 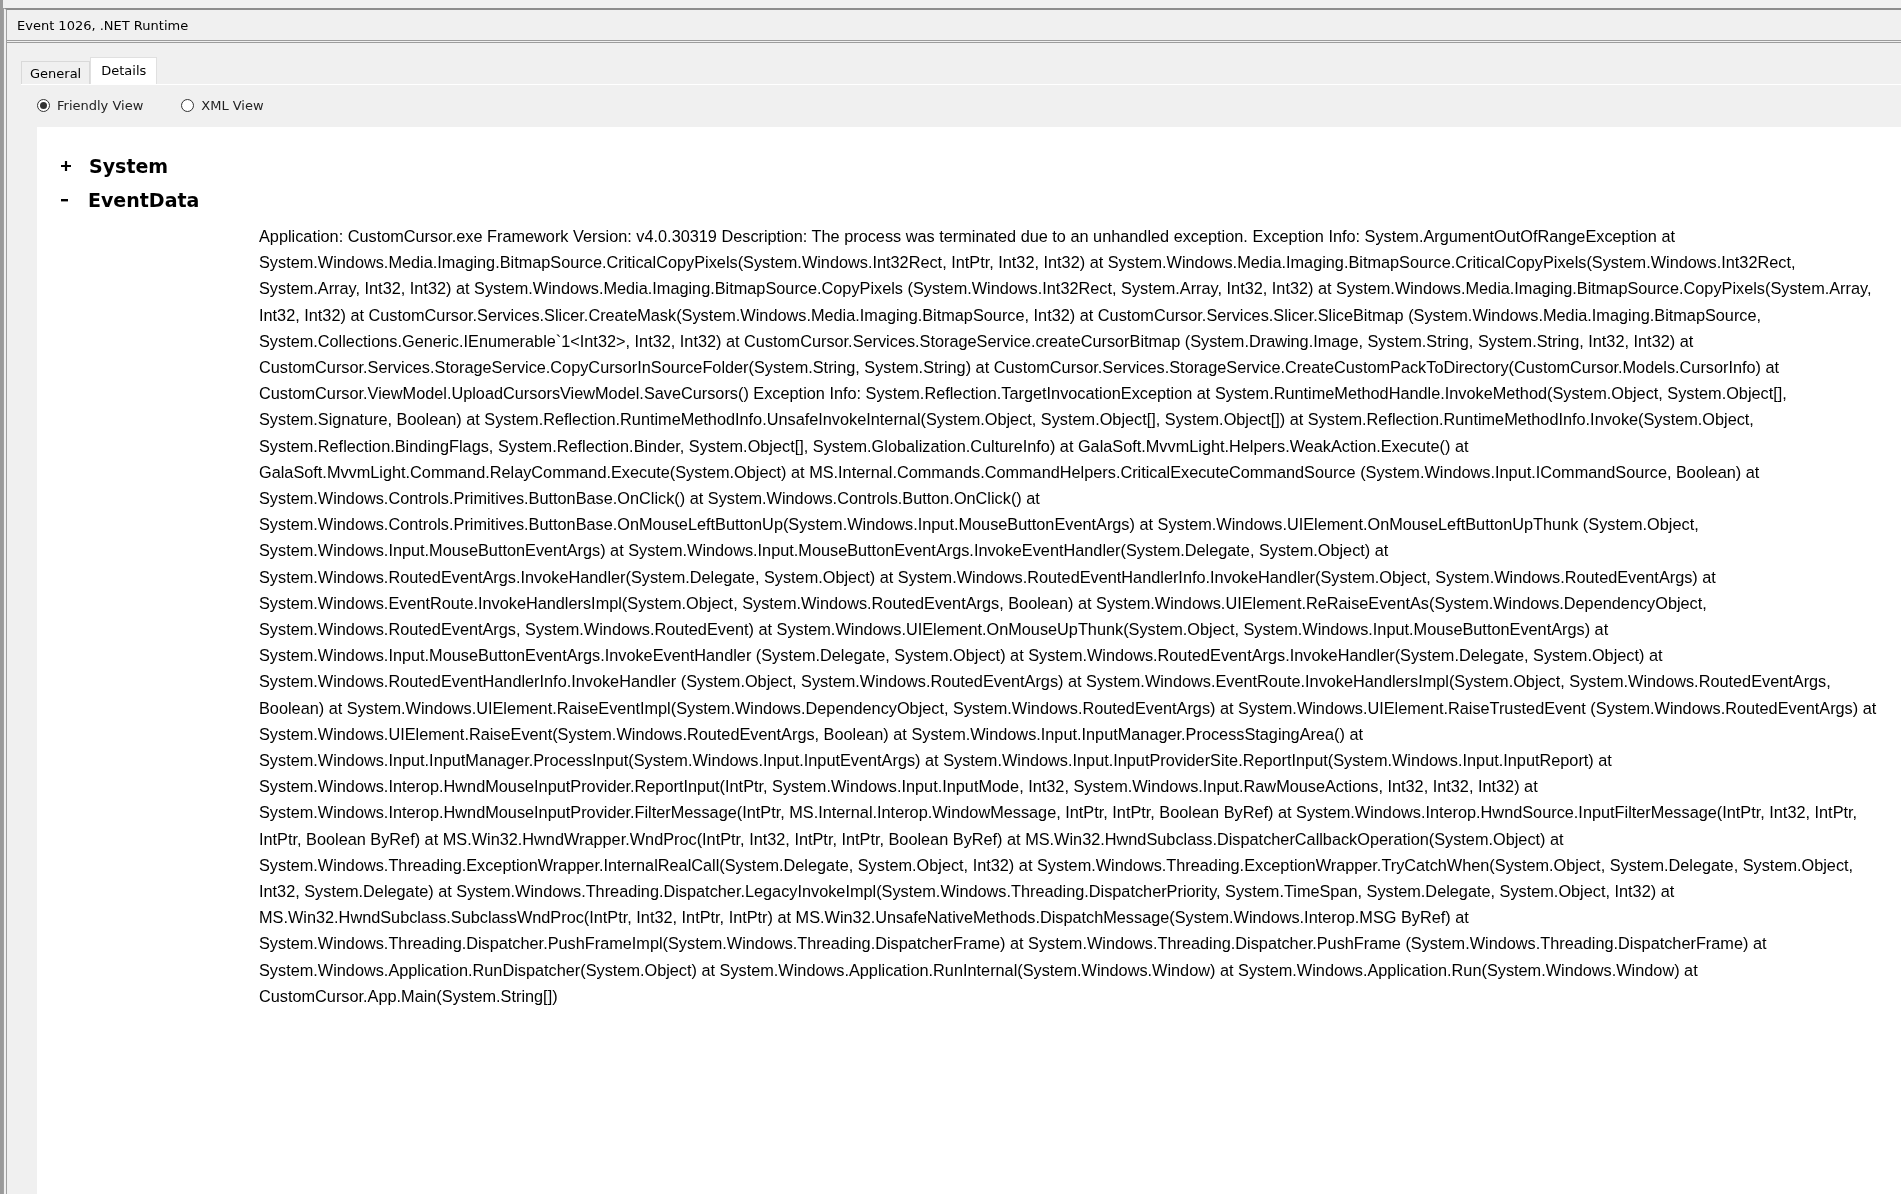 I want to click on tab: General, so click(x=56, y=72).